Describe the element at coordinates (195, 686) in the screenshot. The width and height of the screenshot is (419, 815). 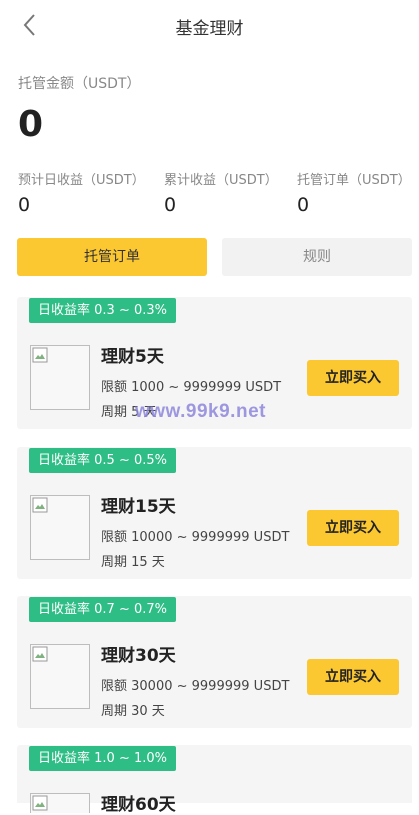
I see `product-limit: 限额 30000 ~ 9999999 USDT` at that location.